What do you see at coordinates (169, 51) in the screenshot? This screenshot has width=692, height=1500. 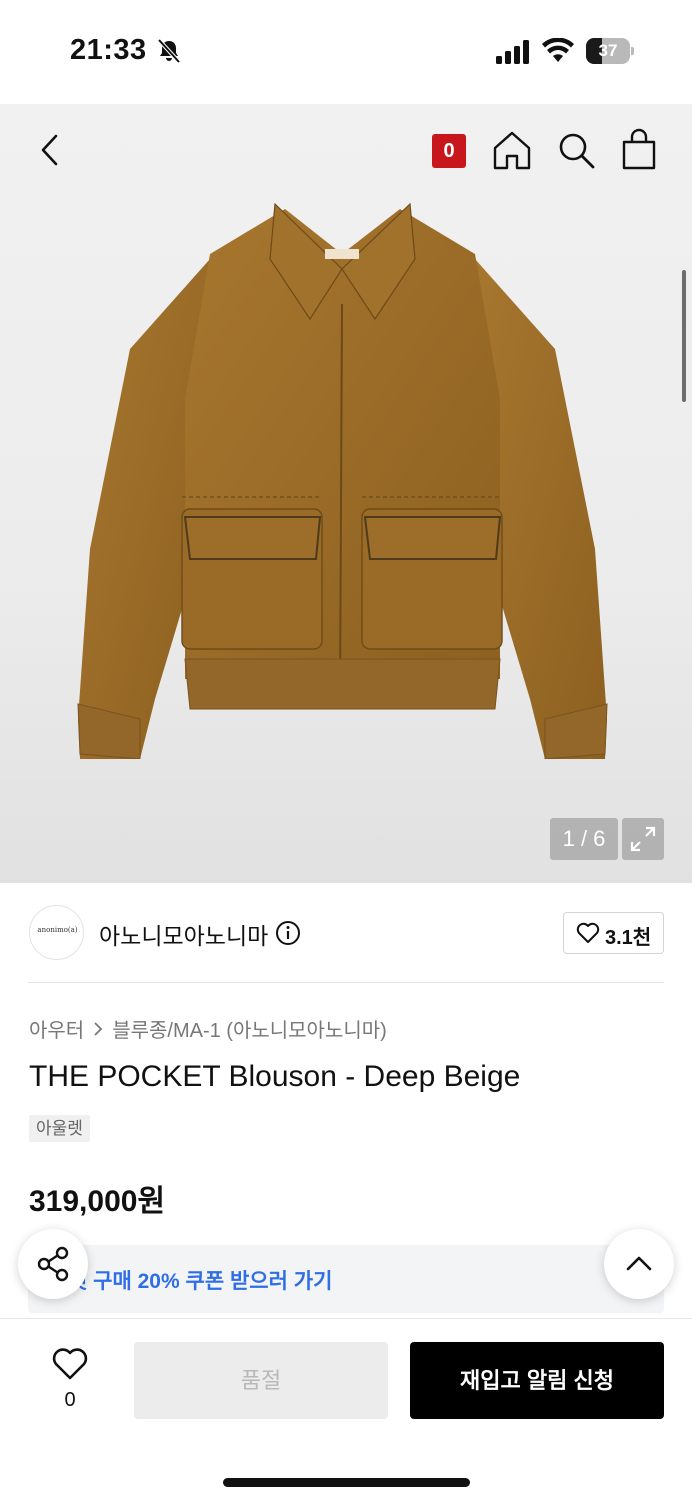 I see `bell-muted-icon` at bounding box center [169, 51].